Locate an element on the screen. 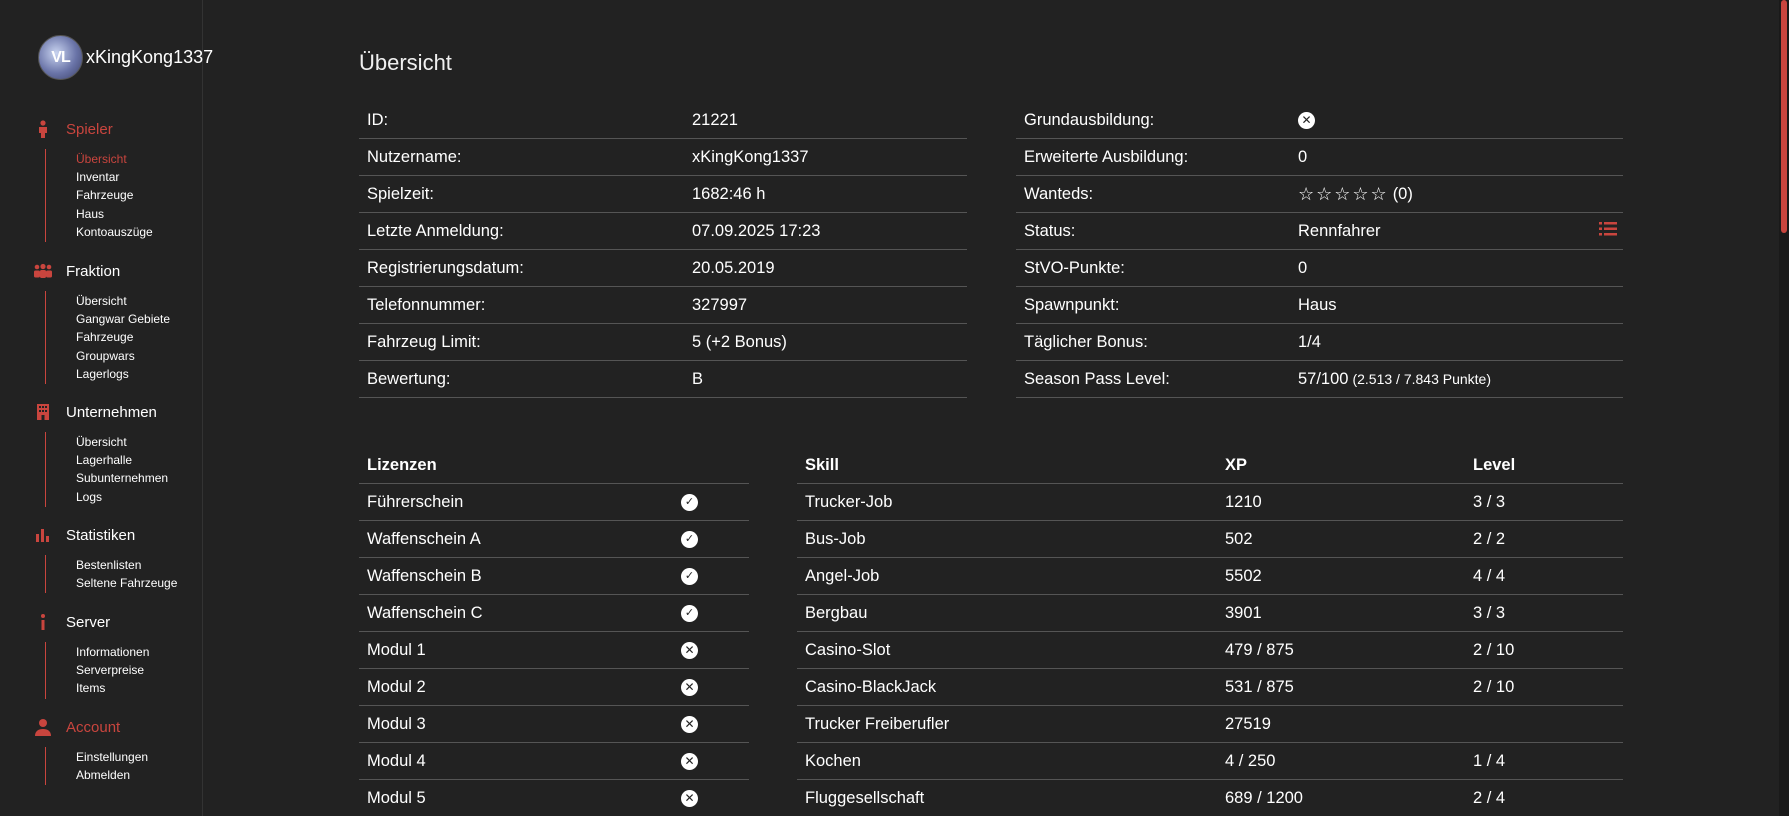  info-key: ID: is located at coordinates (378, 119).